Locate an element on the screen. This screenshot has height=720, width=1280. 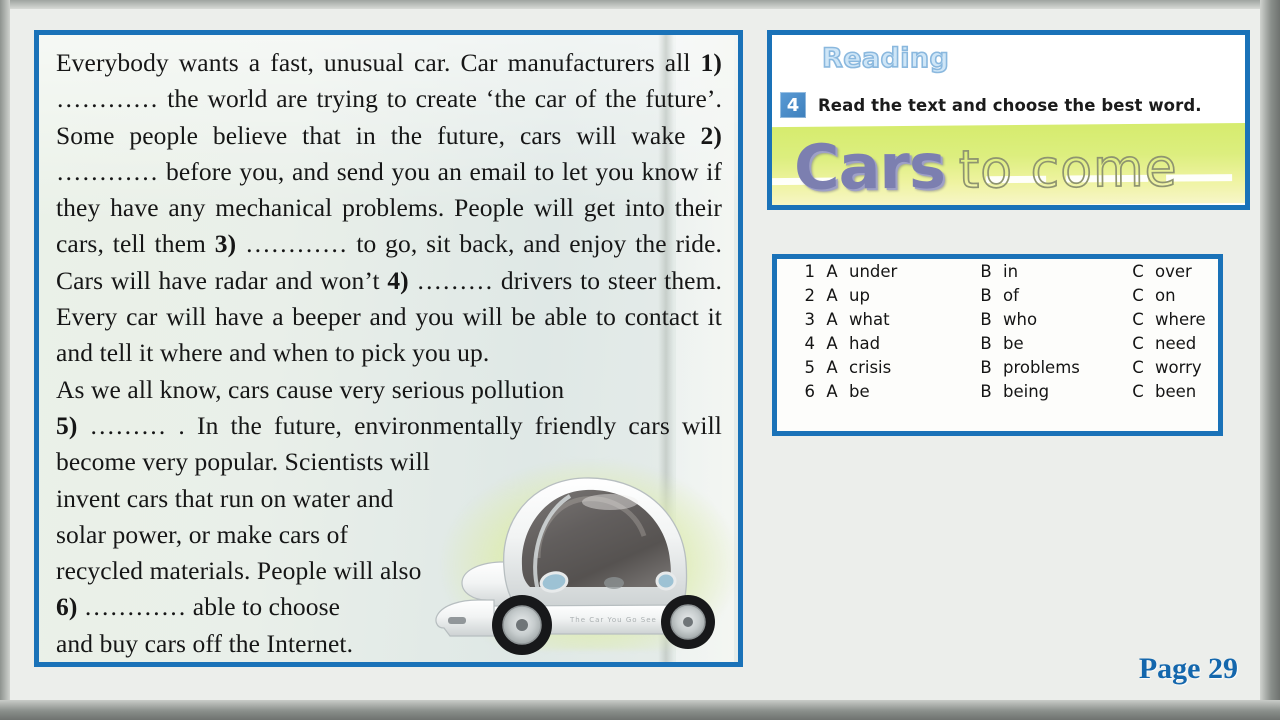
option-choice-c: need is located at coordinates (1186, 343).